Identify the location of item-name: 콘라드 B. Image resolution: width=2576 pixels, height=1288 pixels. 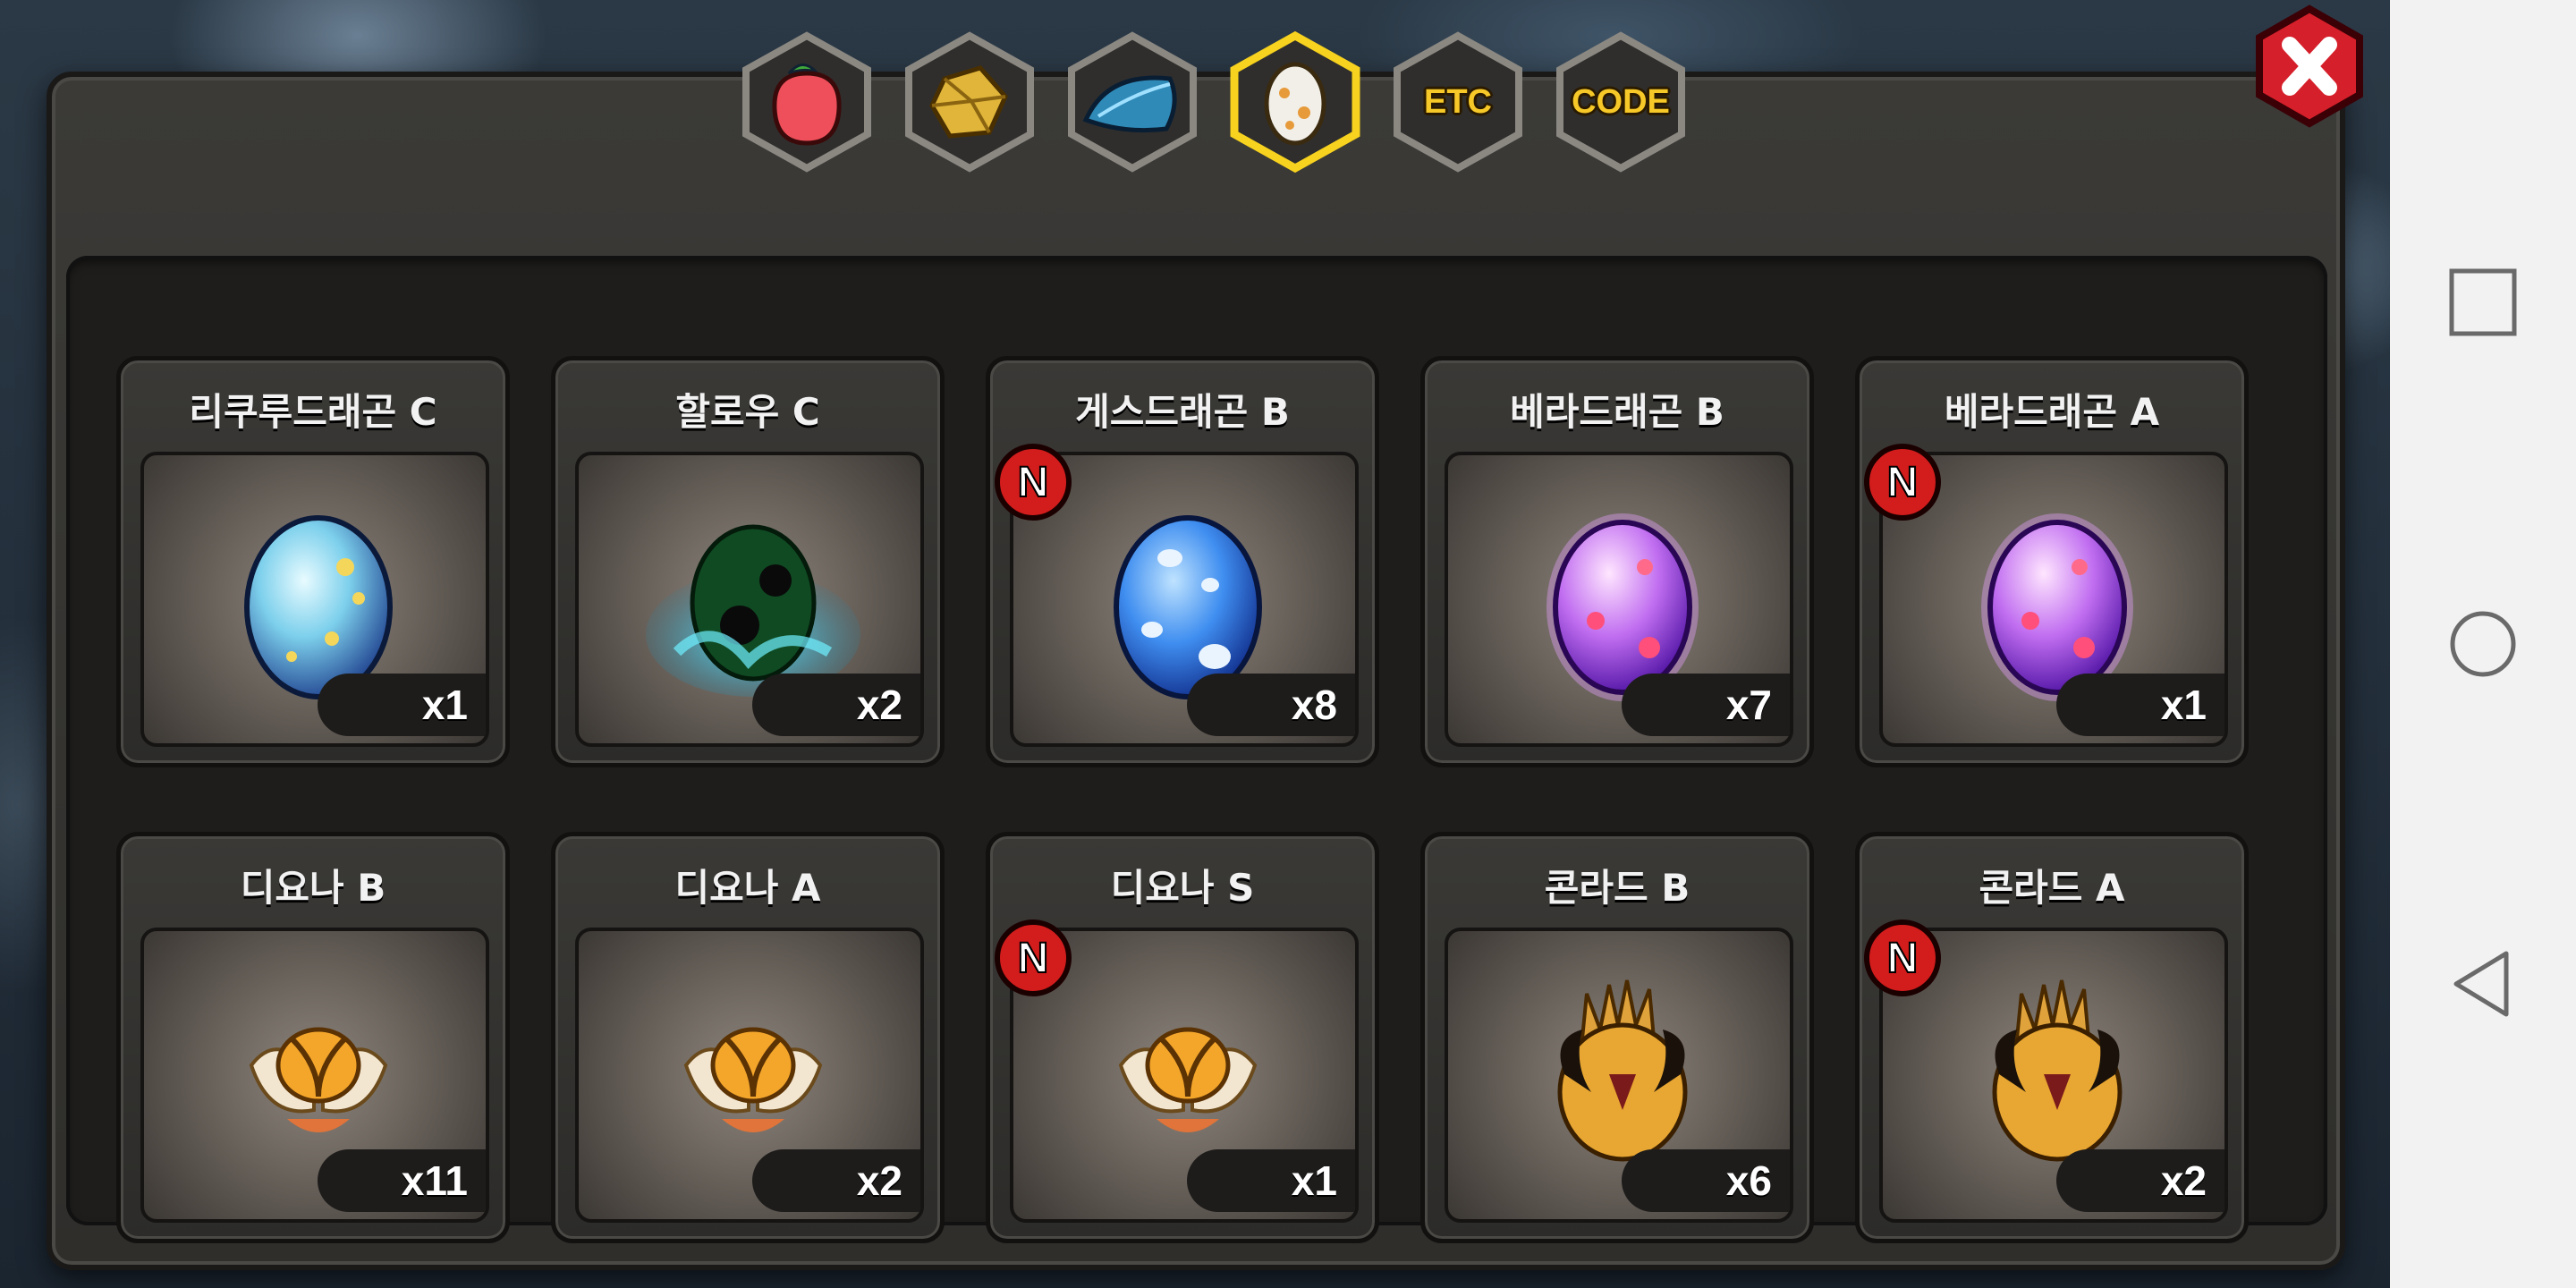
(1617, 888).